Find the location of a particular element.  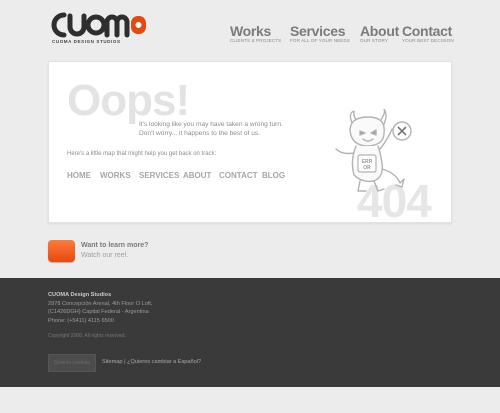

logo-tagline: CUOMA DESIGN STUDIOS is located at coordinates (86, 41).